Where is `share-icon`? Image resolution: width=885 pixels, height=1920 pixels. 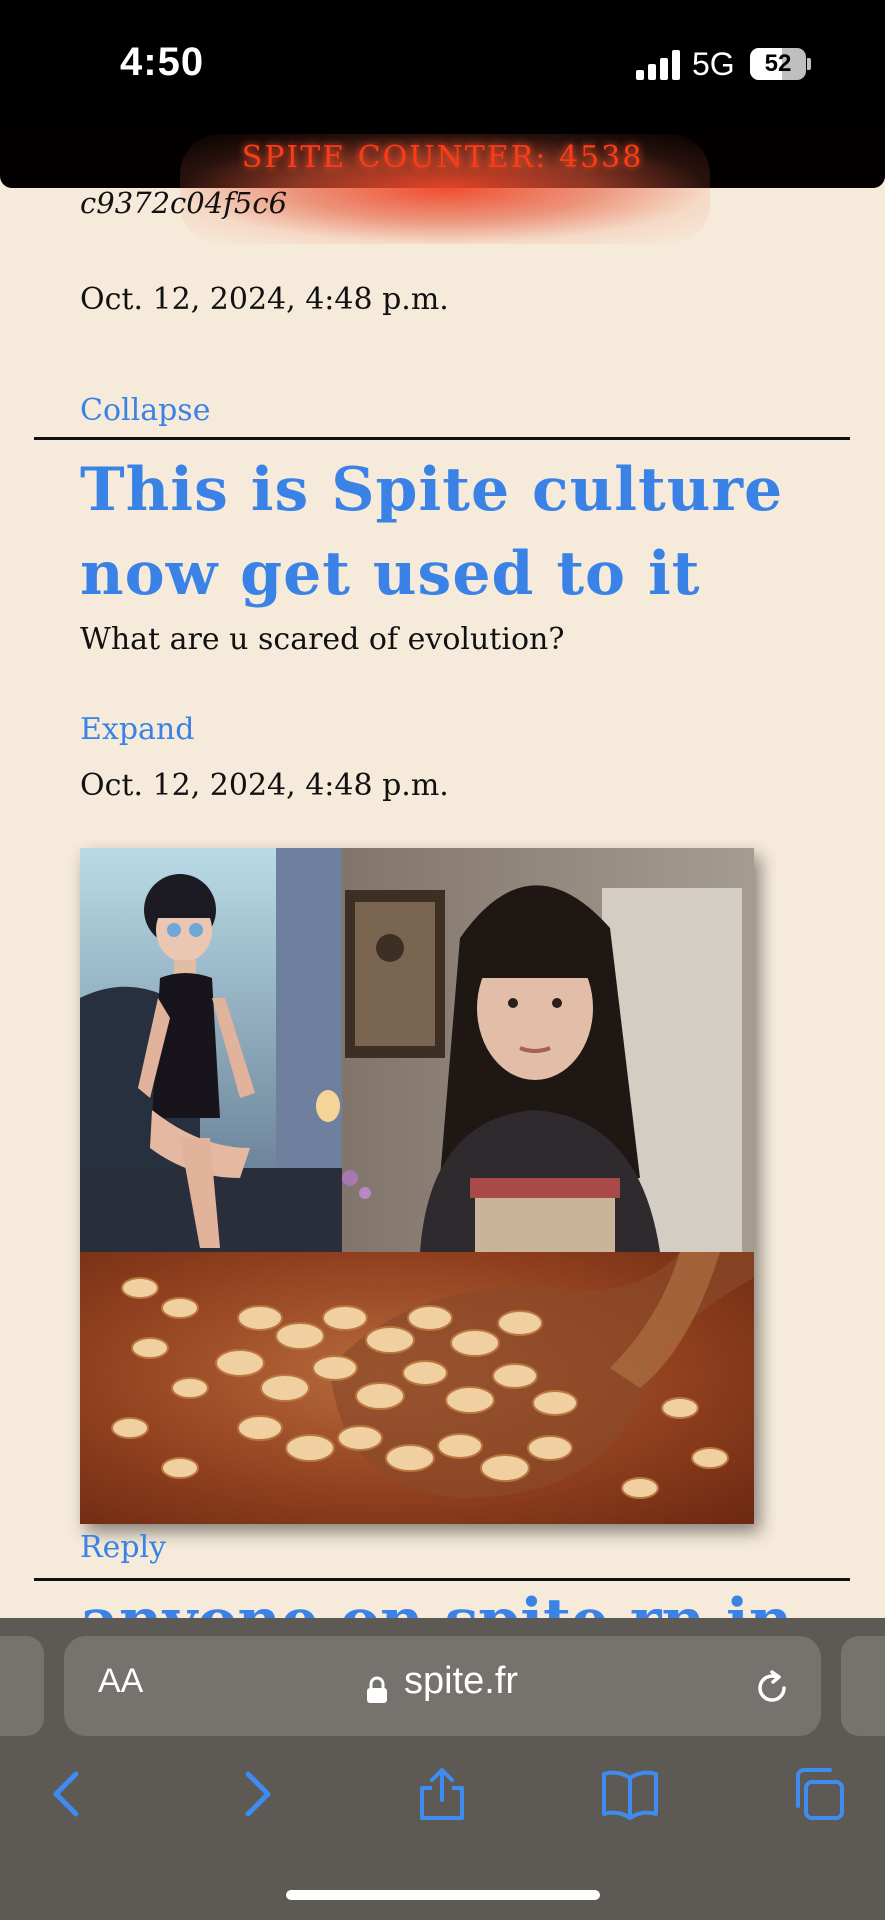
share-icon is located at coordinates (442, 1794).